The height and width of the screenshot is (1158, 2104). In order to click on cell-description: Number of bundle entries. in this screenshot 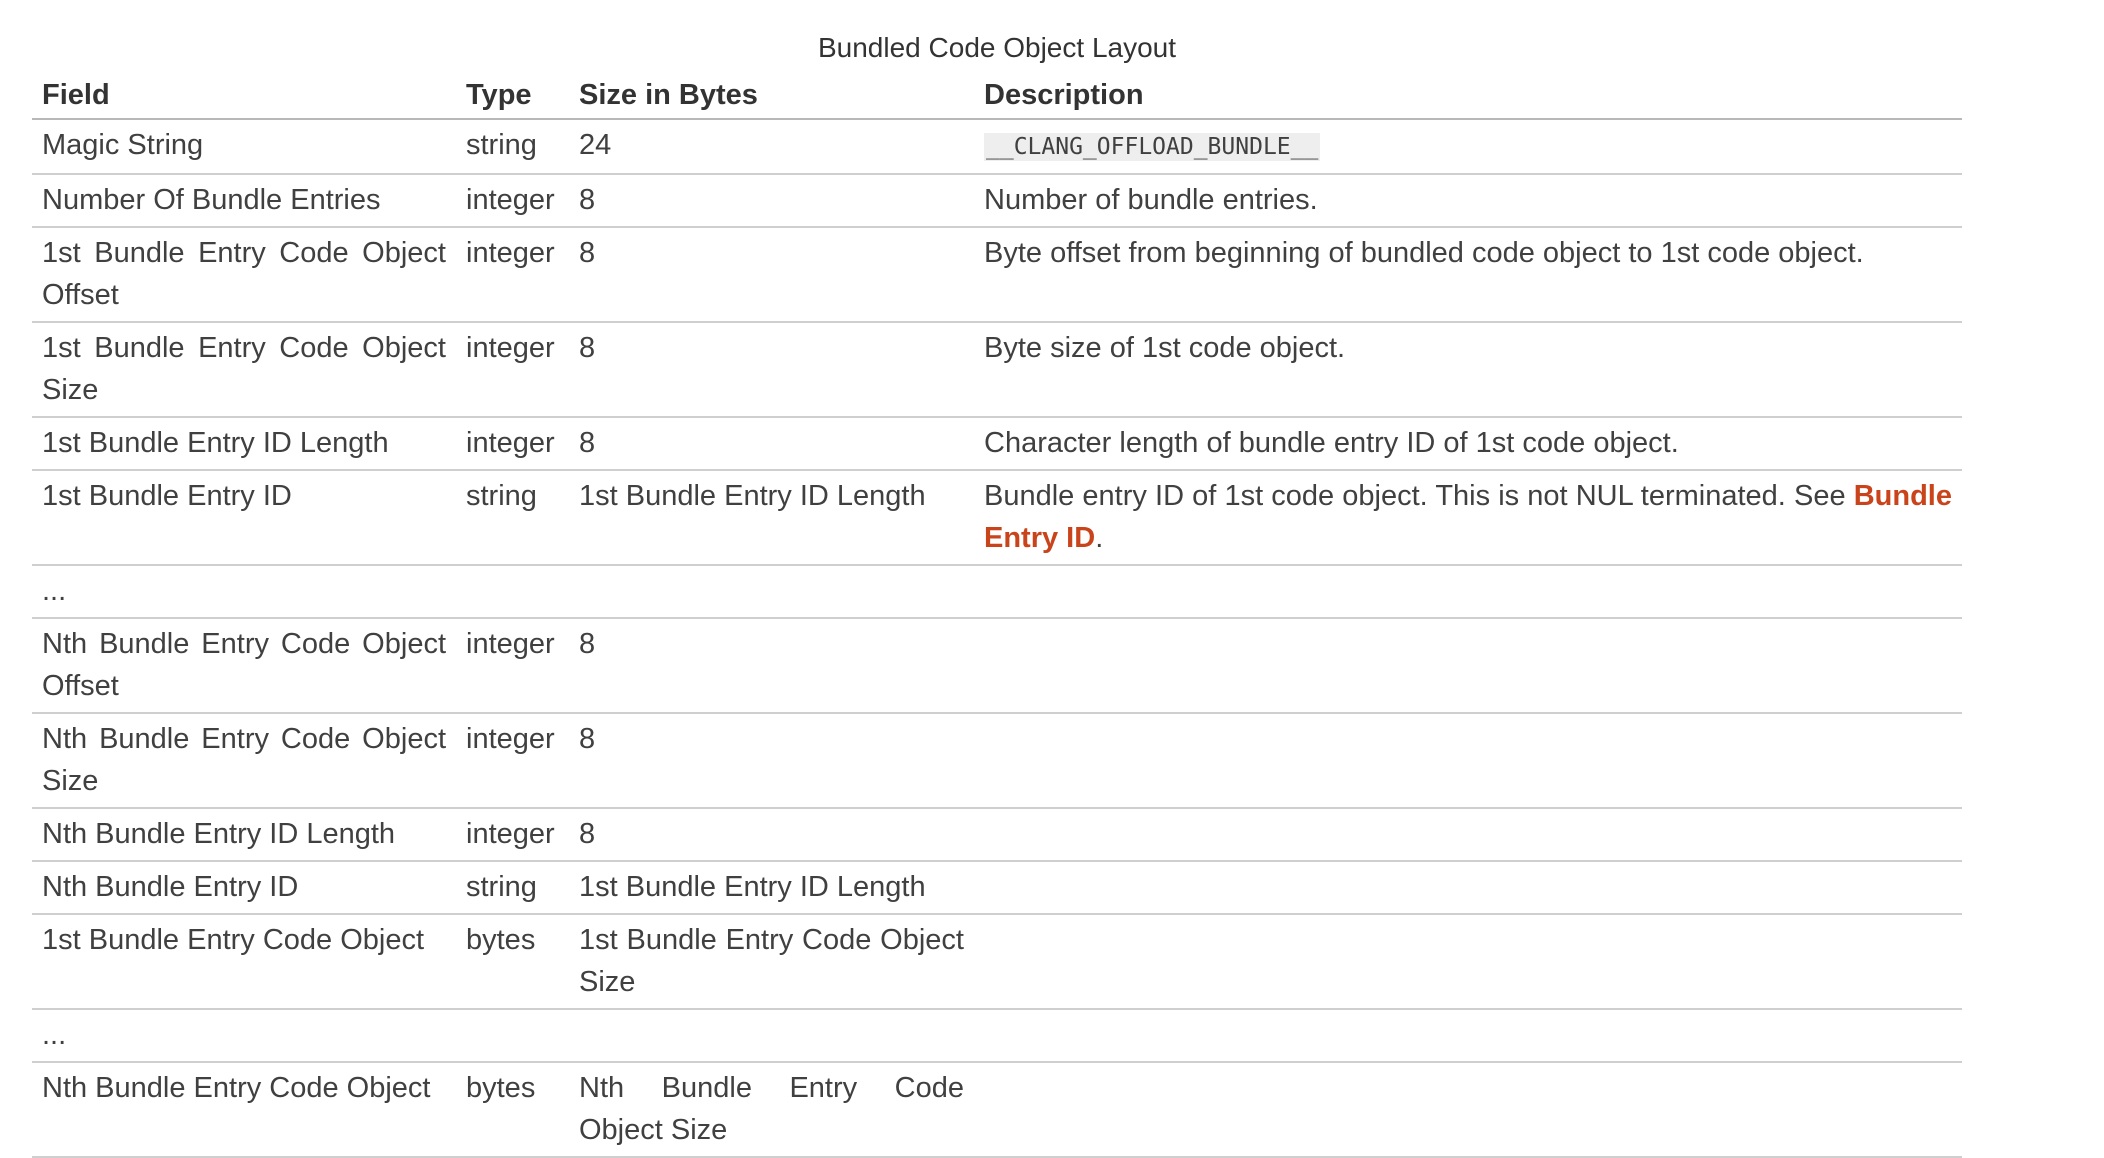, I will do `click(1468, 201)`.